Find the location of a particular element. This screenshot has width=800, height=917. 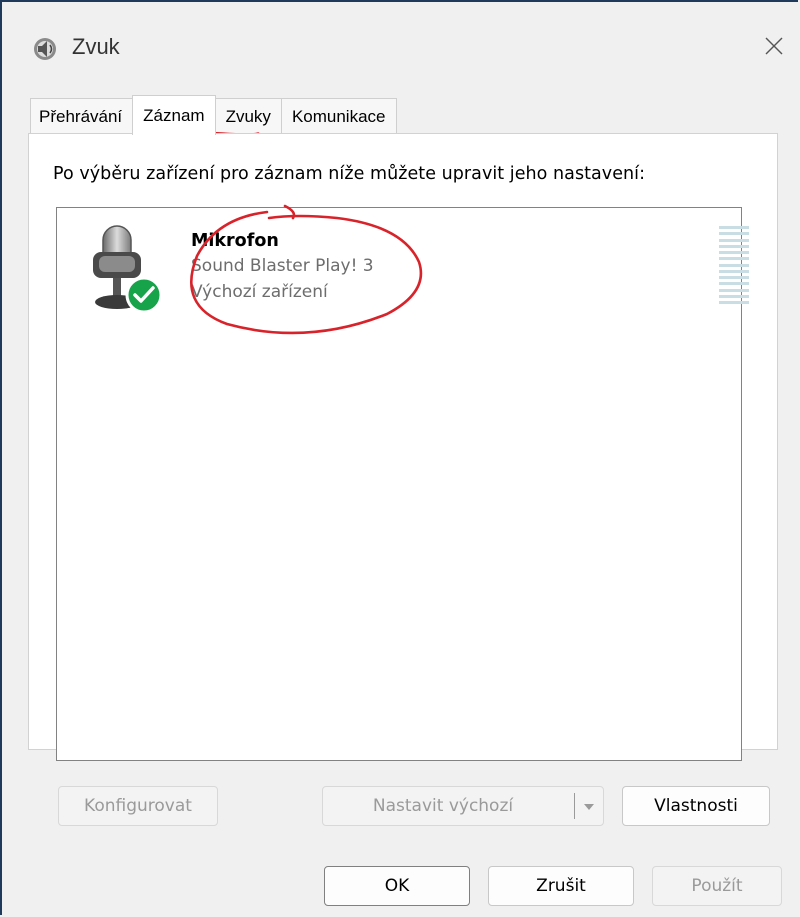

level-meter is located at coordinates (734, 265).